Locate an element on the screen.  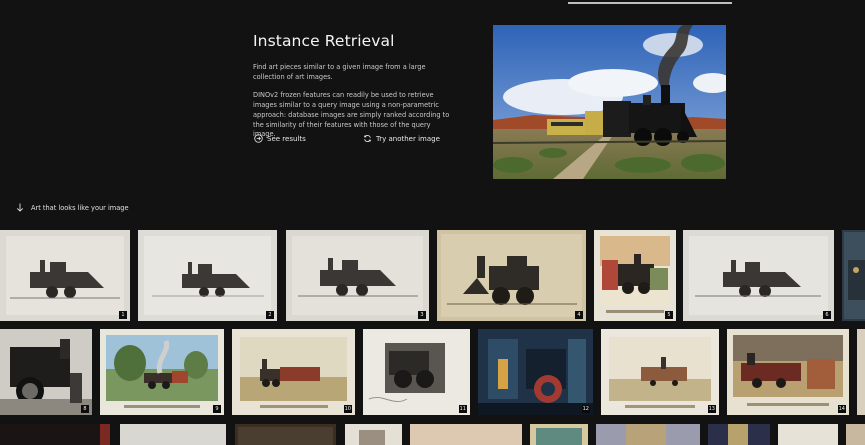
rank-badge: 10 is located at coordinates (347, 409).